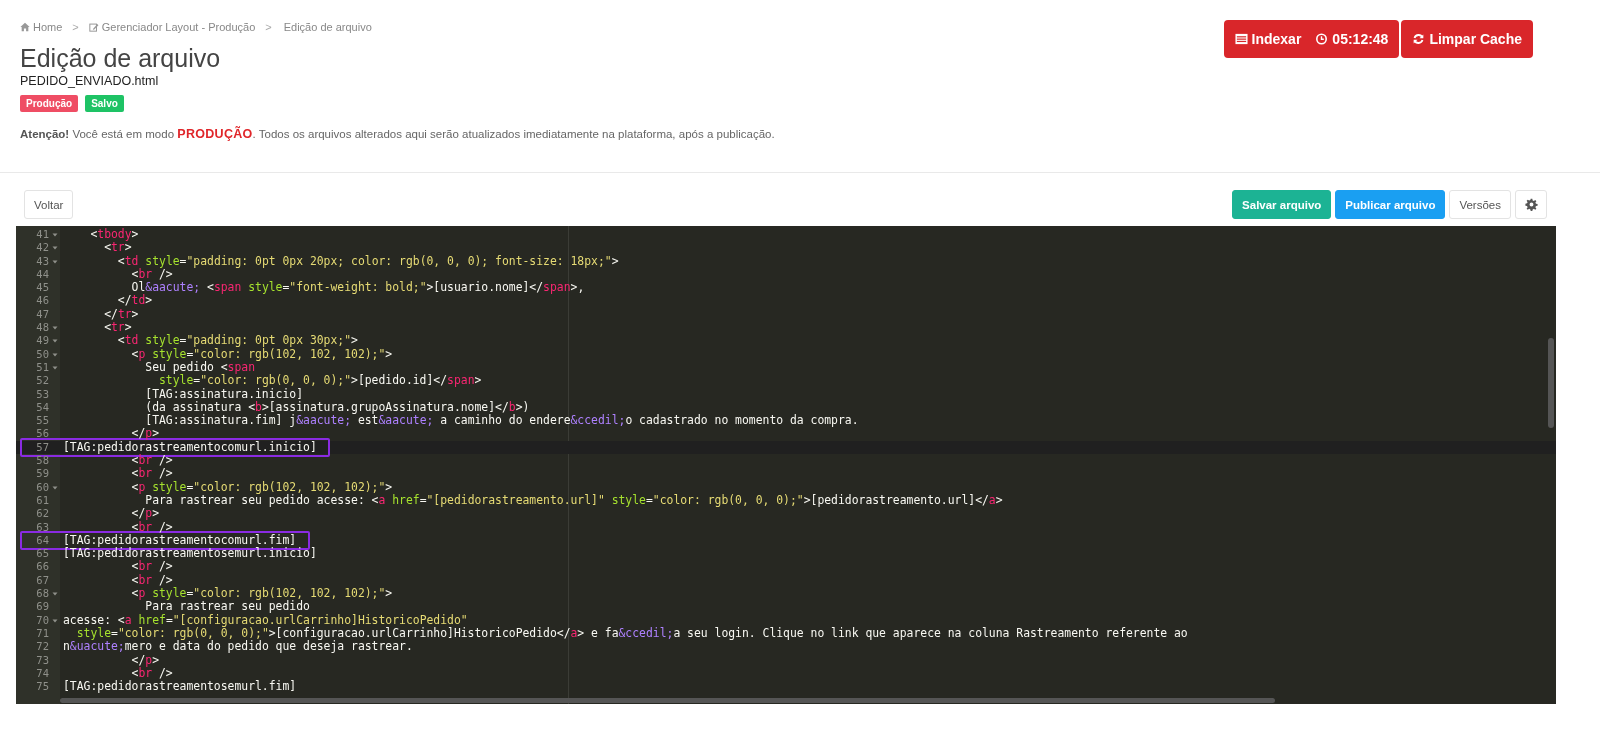 Image resolution: width=1600 pixels, height=743 pixels. What do you see at coordinates (357, 288) in the screenshot?
I see `code-line: Ol&aacute; <span style="font-weight: bold;">[usuario.nome]</span>,` at bounding box center [357, 288].